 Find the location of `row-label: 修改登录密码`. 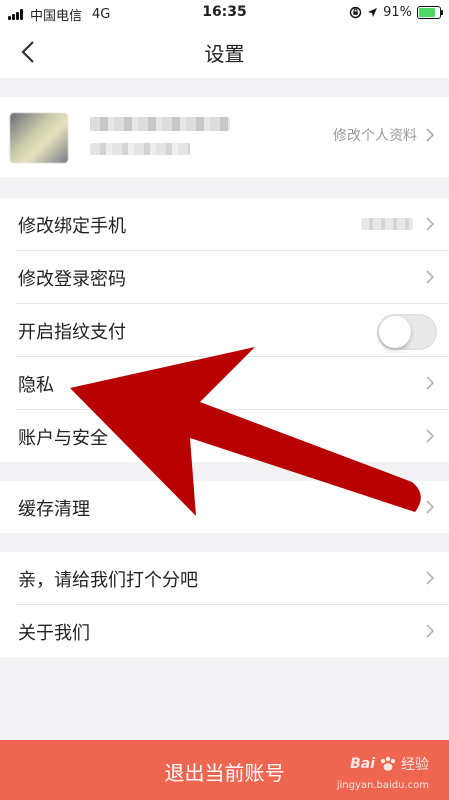

row-label: 修改登录密码 is located at coordinates (72, 279).